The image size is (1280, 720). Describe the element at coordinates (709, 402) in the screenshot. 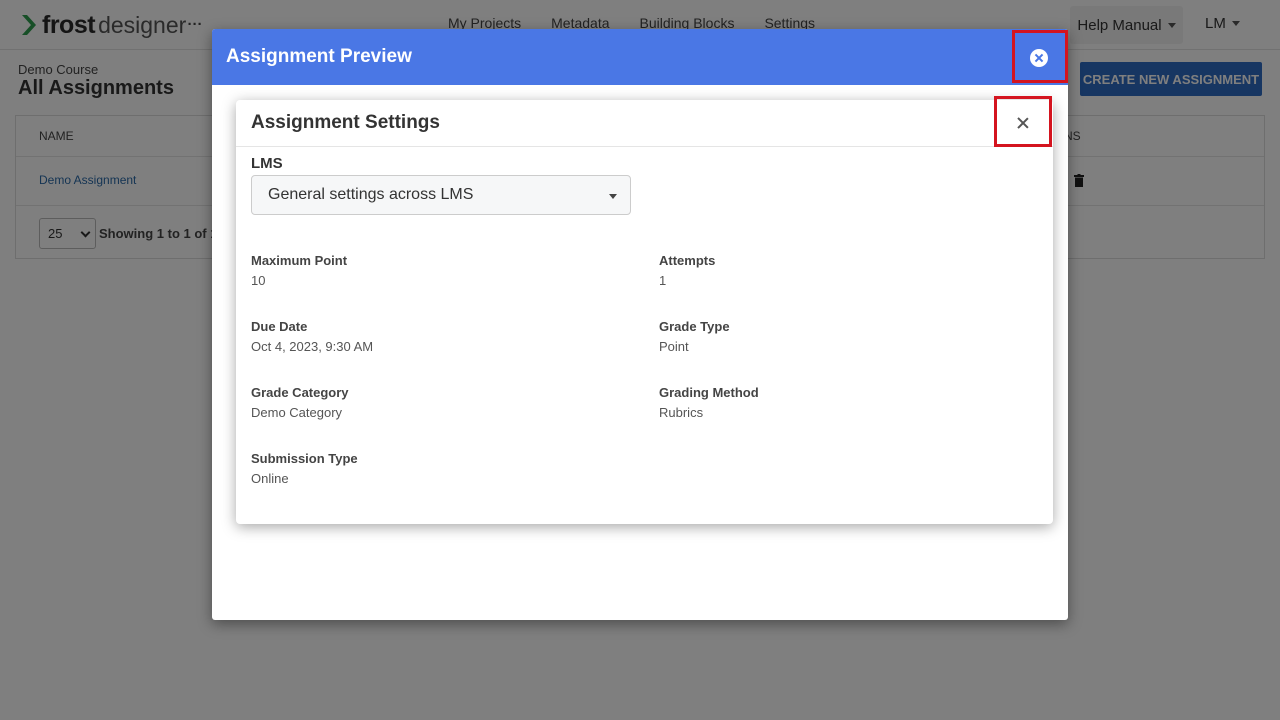

I see `field-grading-method: Grading Method Rubrics` at that location.